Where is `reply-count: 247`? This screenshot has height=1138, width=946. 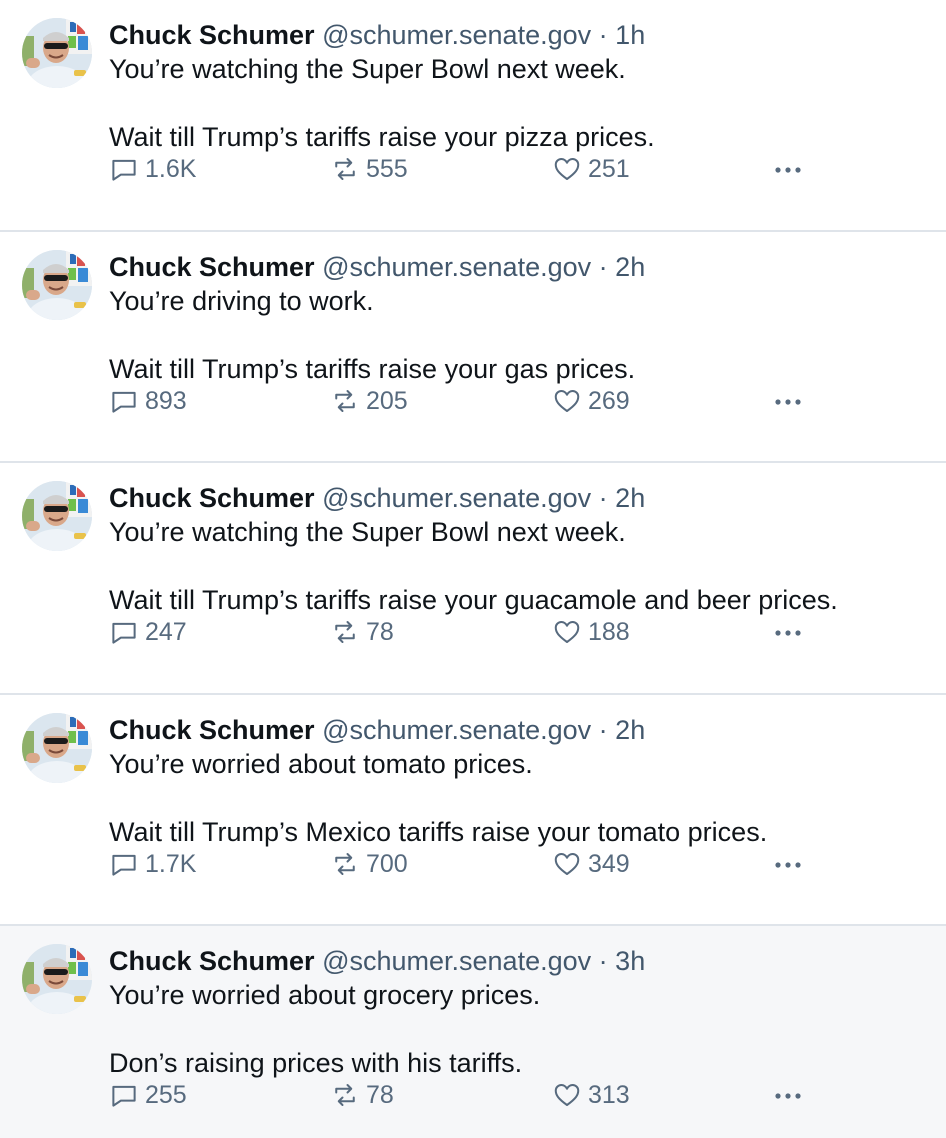
reply-count: 247 is located at coordinates (166, 632).